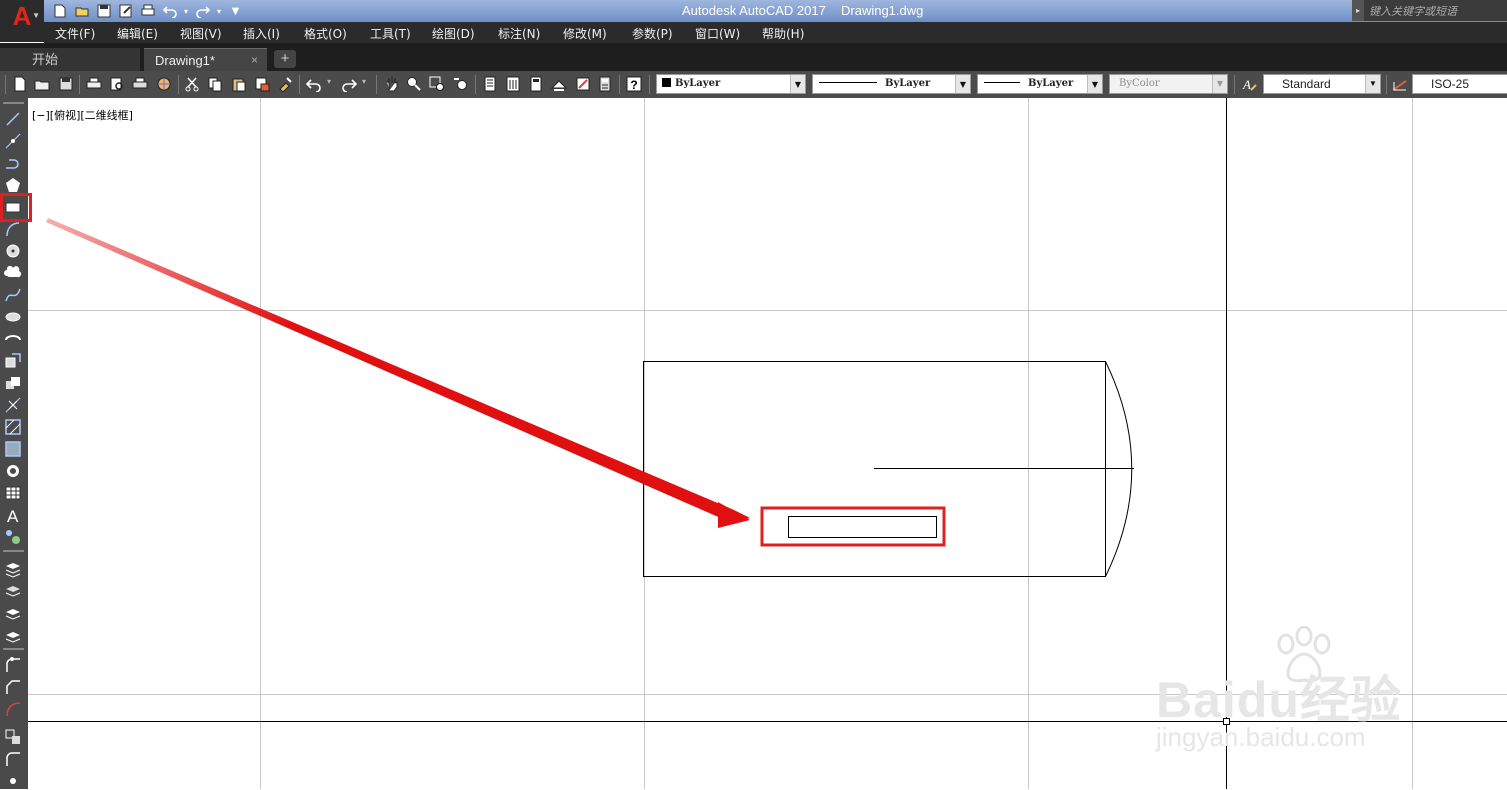 This screenshot has width=1507, height=790. I want to click on lineweight-select: ByLayer ▼, so click(1040, 84).